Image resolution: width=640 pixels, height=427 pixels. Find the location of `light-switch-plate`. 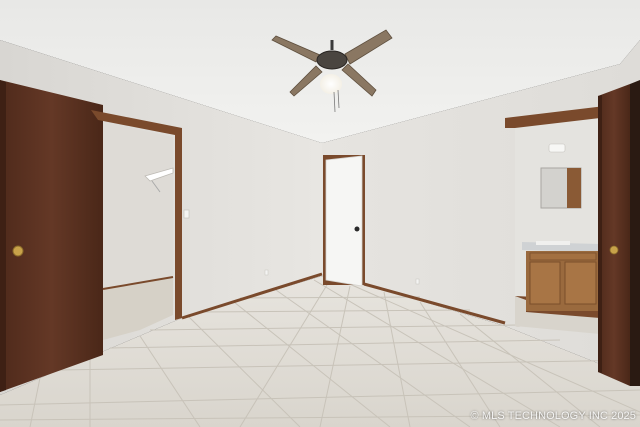

light-switch-plate is located at coordinates (186, 214).